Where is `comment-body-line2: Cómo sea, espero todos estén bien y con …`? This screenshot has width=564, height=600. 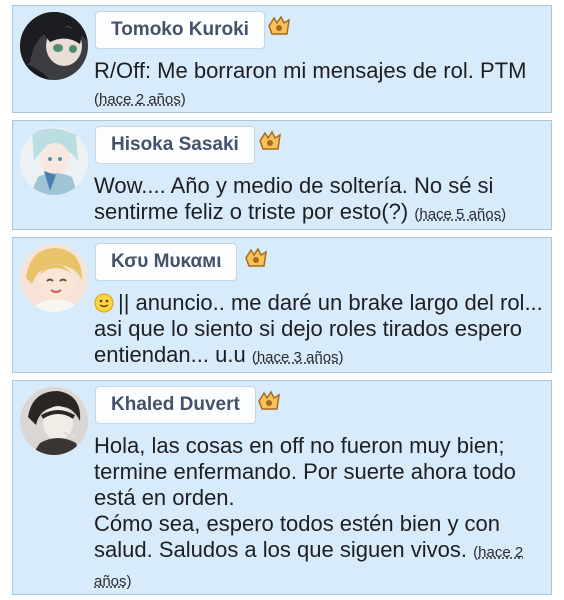 comment-body-line2: Cómo sea, espero todos estén bien y con … is located at coordinates (297, 536).